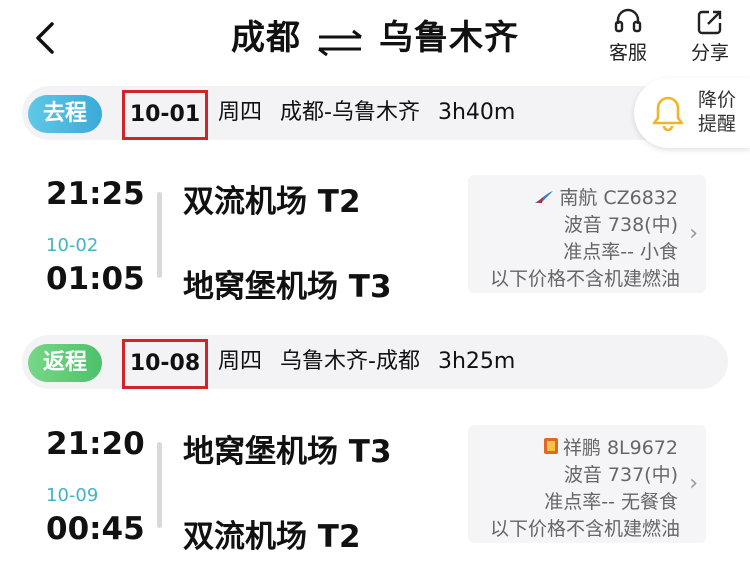  I want to click on return-timeline-divider, so click(159, 485).